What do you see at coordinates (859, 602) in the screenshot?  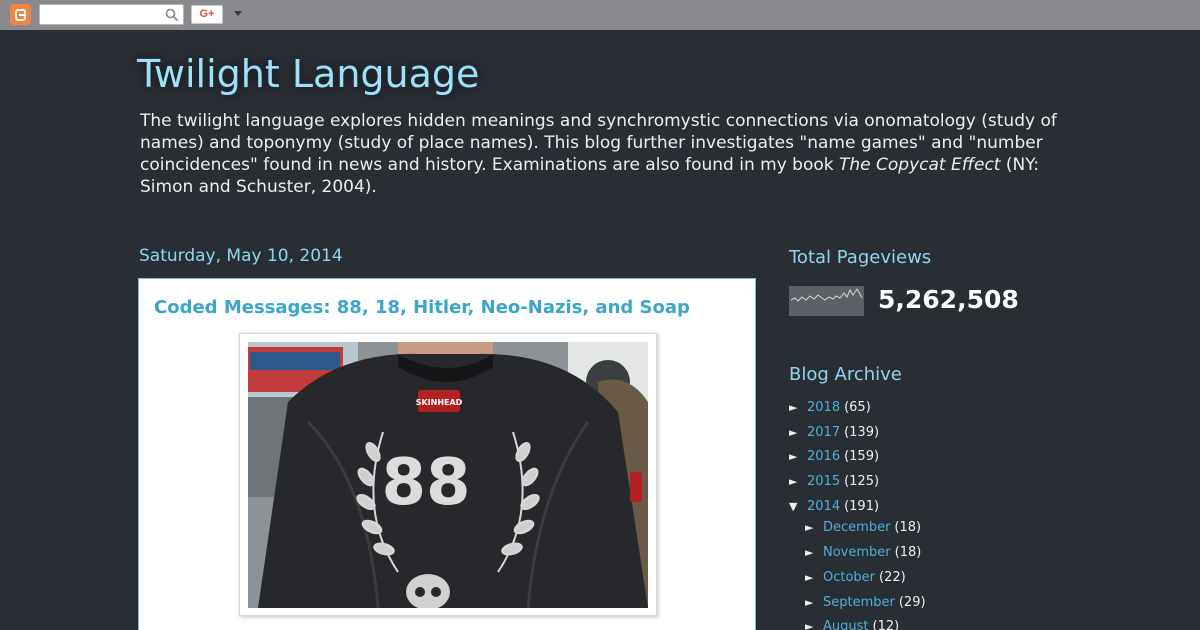 I see `archive-month-link: September` at bounding box center [859, 602].